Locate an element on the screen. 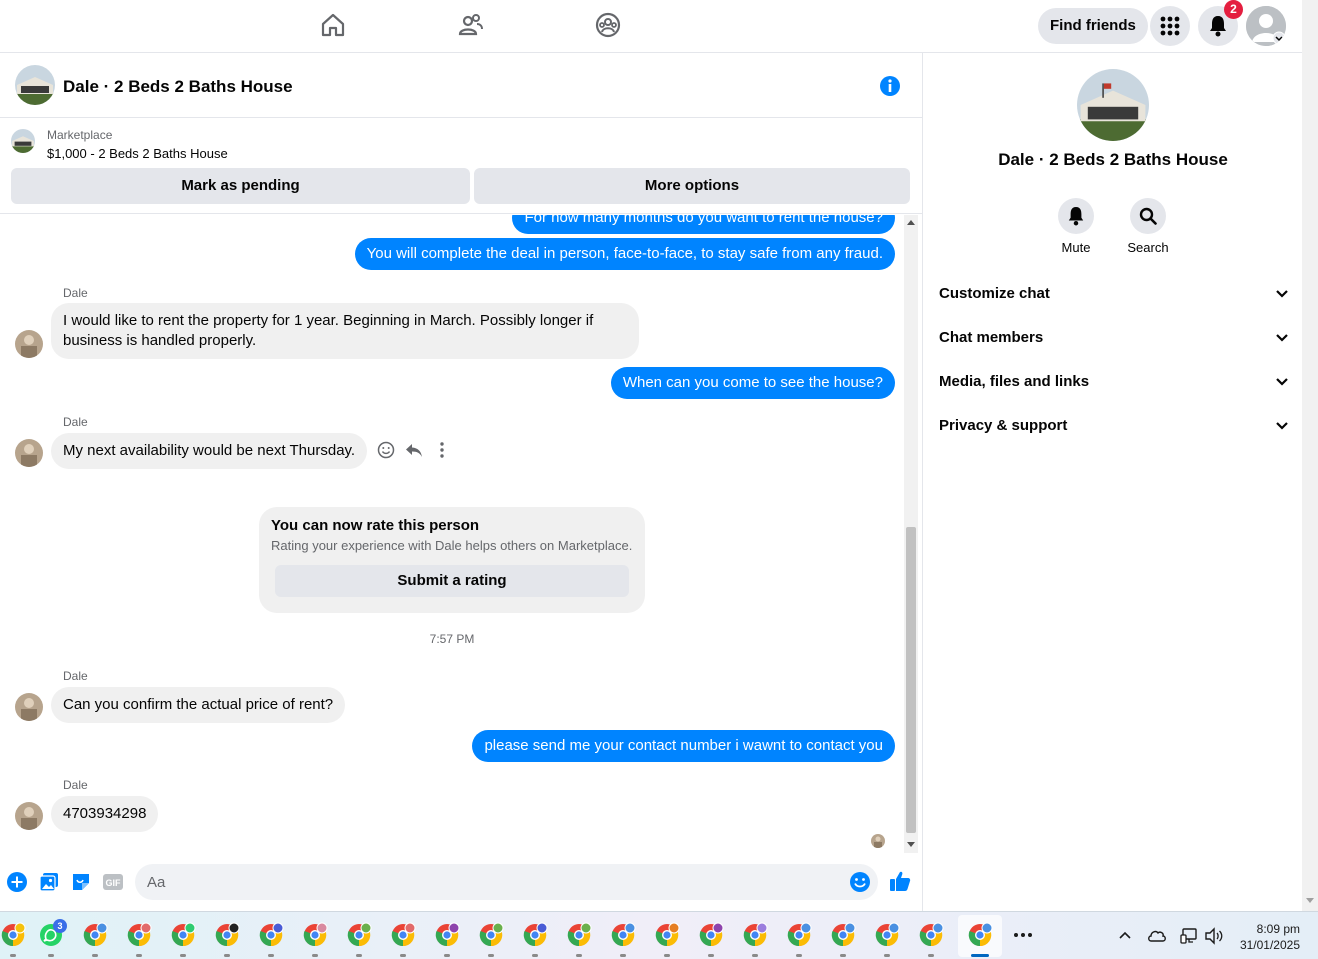  search-action: Search is located at coordinates (1148, 226).